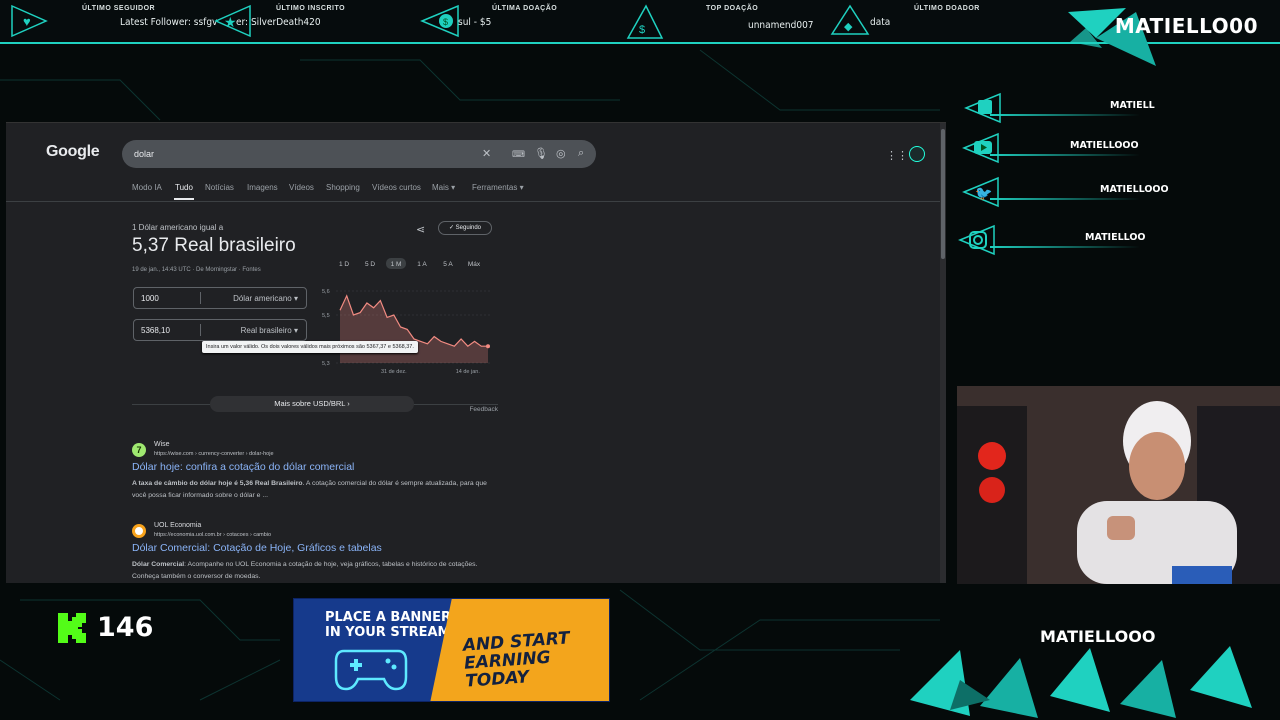 This screenshot has height=720, width=1280. I want to click on clear-icon: ✕, so click(486, 153).